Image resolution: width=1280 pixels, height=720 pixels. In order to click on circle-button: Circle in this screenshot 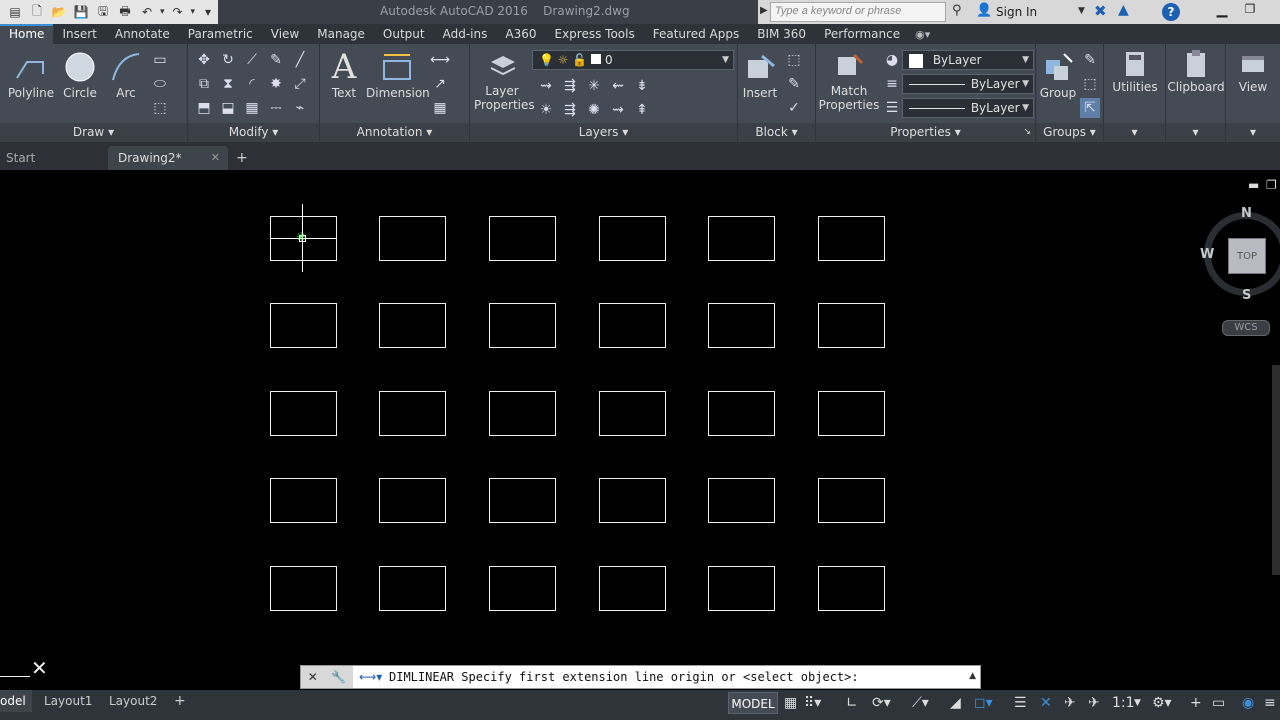, I will do `click(80, 74)`.